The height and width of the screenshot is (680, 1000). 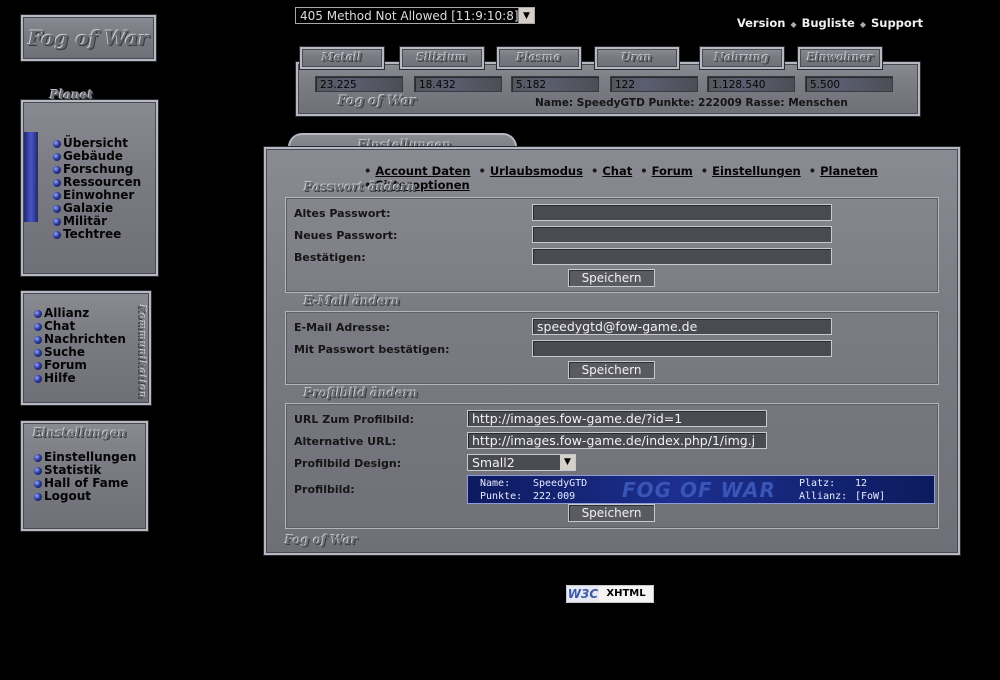 I want to click on subnav-einstellungen: Einstellungen, so click(x=756, y=171).